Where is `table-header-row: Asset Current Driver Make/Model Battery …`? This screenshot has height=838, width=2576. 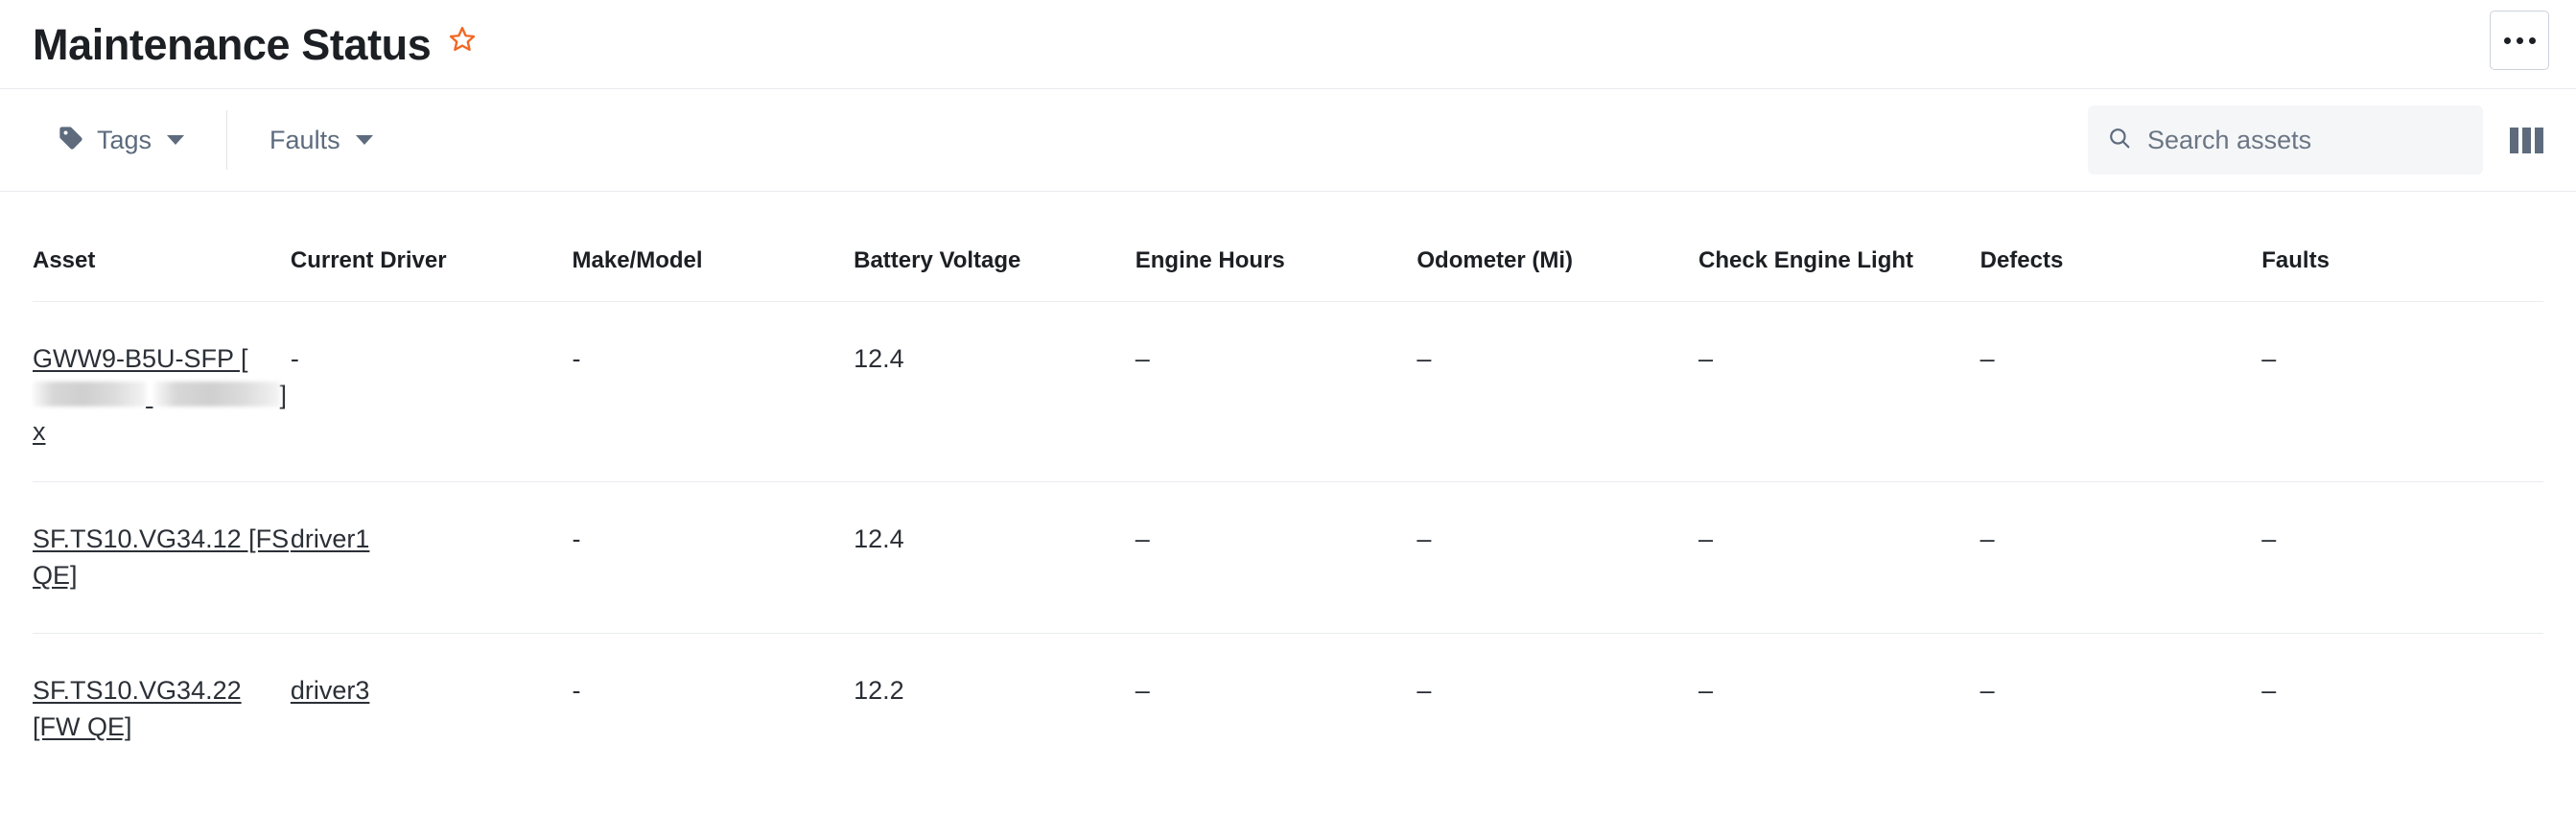
table-header-row: Asset Current Driver Make/Model Battery … is located at coordinates (1288, 246).